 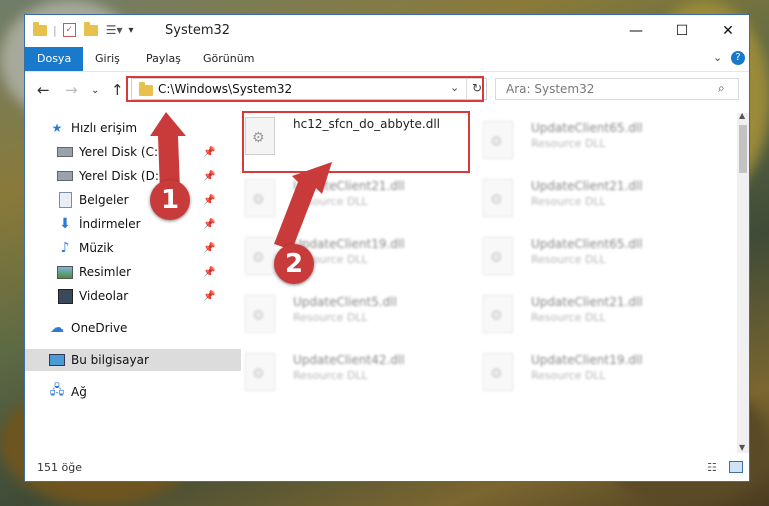 I want to click on step-2-badge: 2, so click(x=294, y=264).